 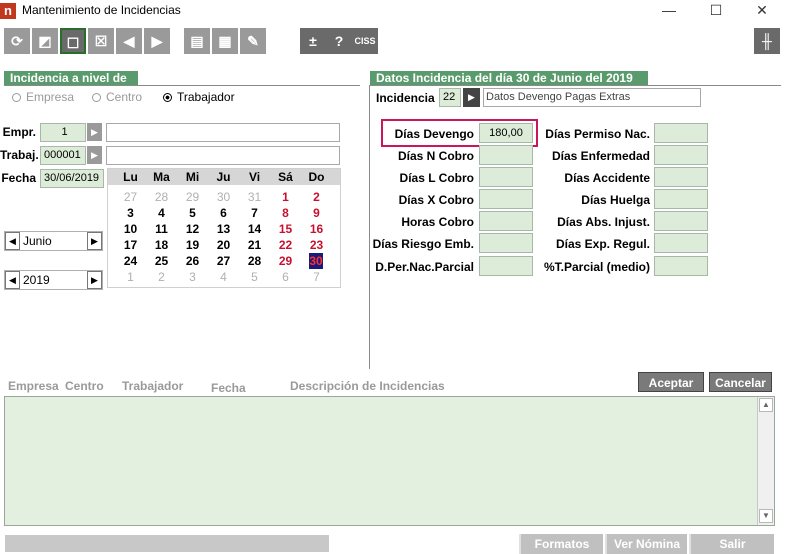 I want to click on settings-sliders-icon: ╫, so click(x=767, y=41).